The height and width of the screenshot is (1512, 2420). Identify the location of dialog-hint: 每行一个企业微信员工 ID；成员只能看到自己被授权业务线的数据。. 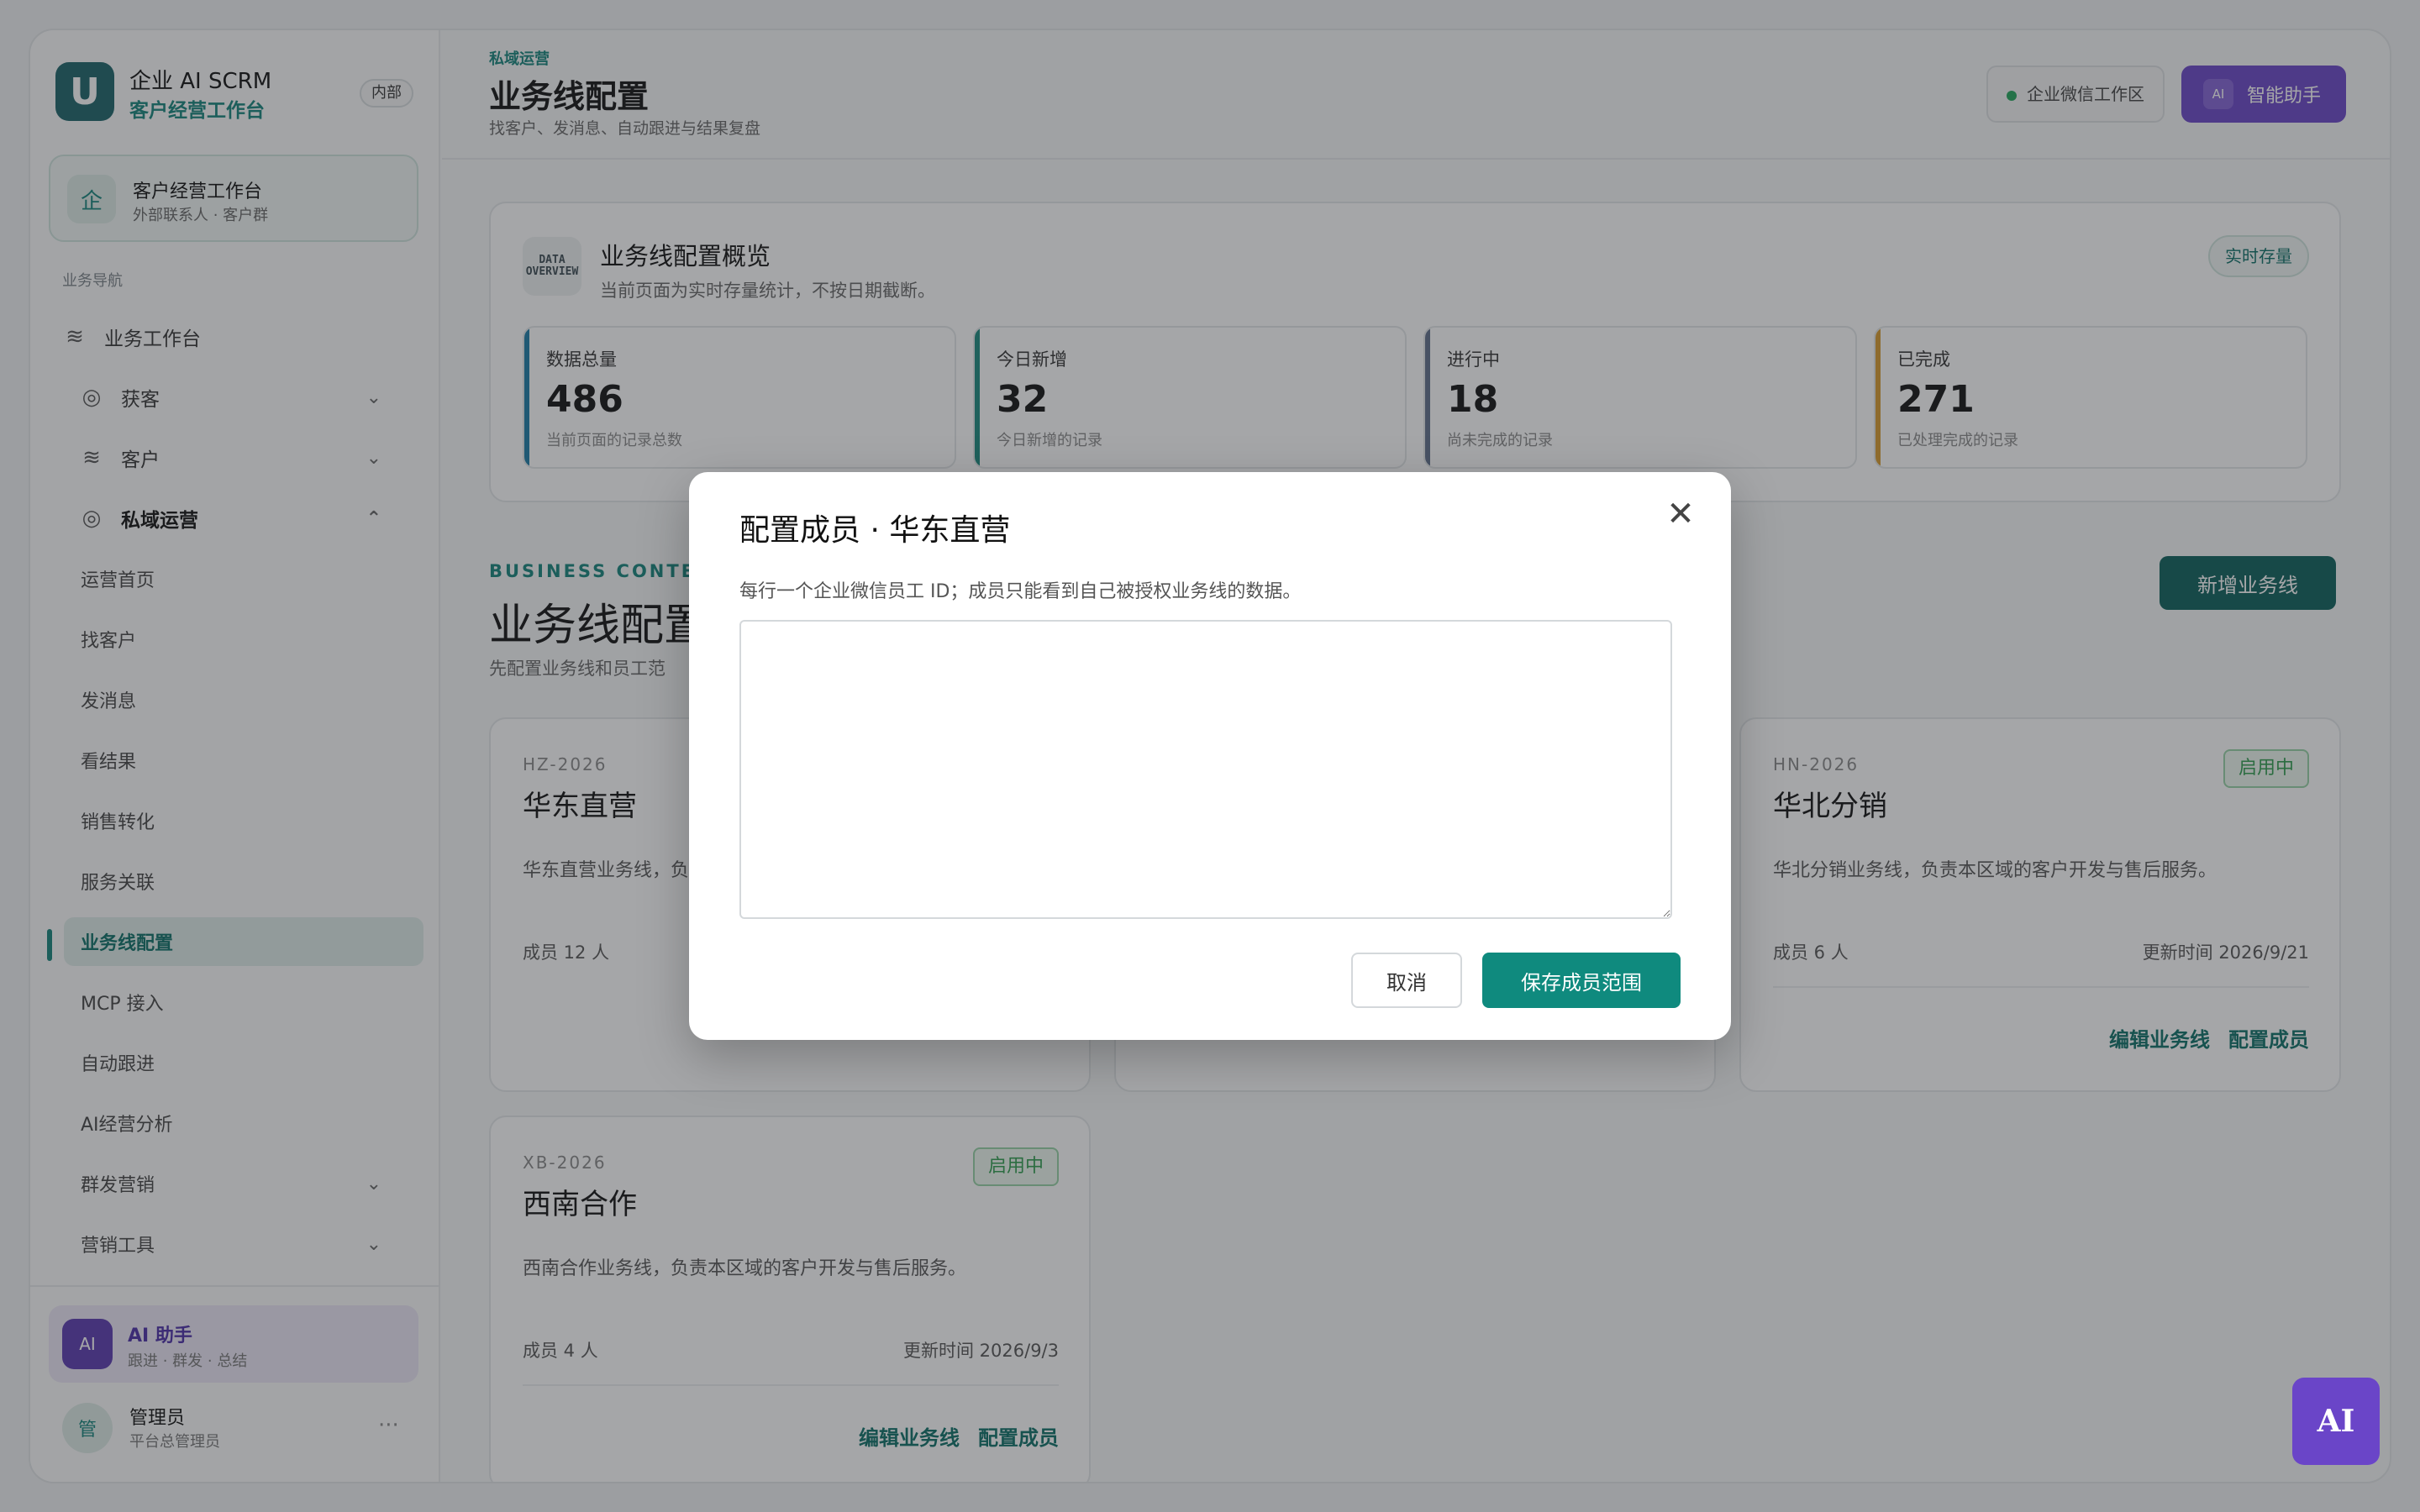
(1021, 591).